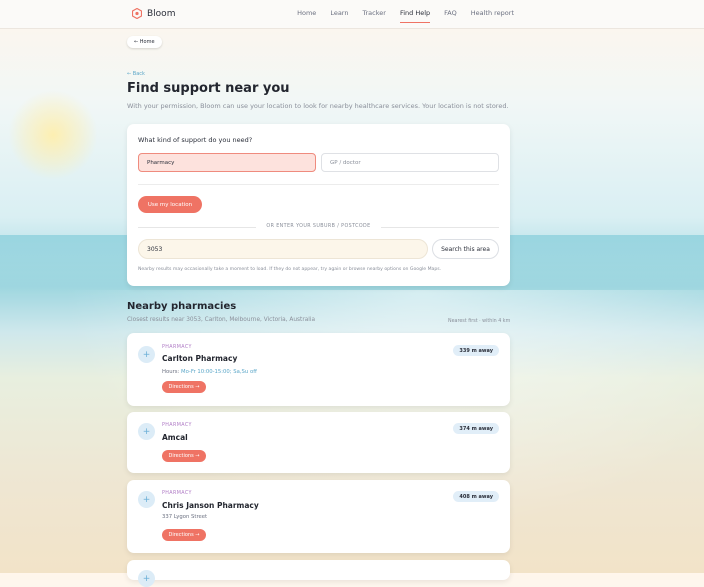 The image size is (704, 587). I want to click on distance-badge: 408 m away, so click(476, 496).